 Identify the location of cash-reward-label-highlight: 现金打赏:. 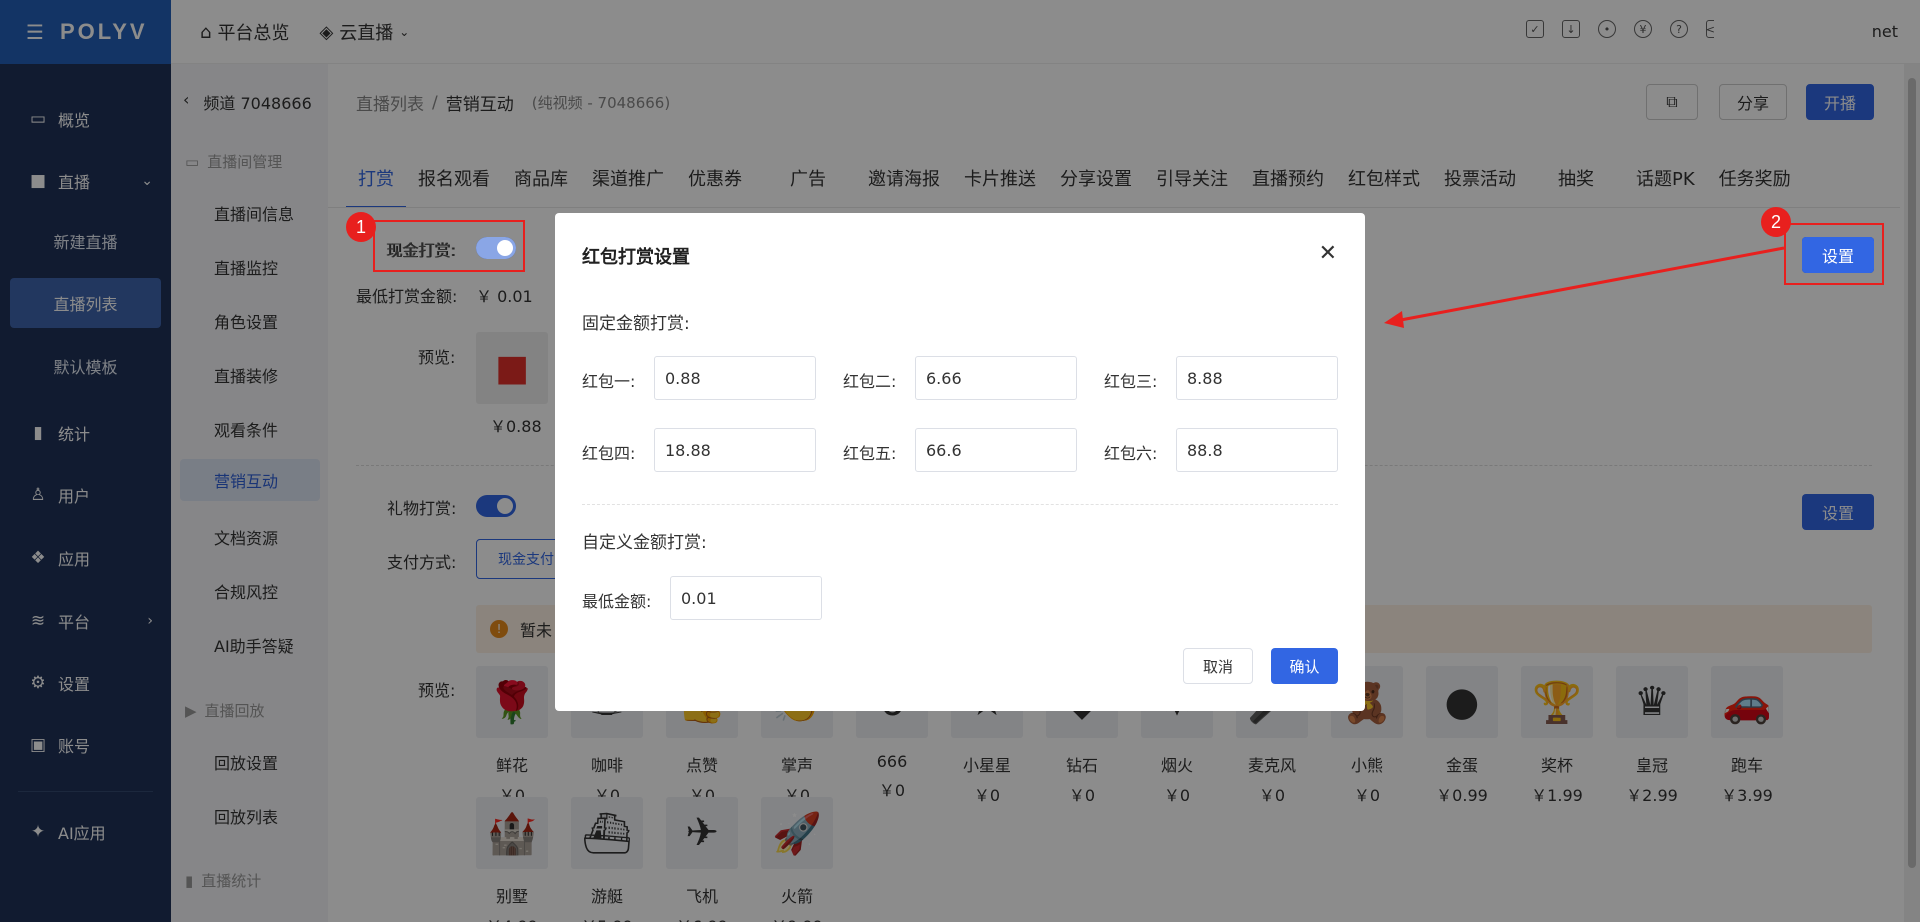
(421, 250).